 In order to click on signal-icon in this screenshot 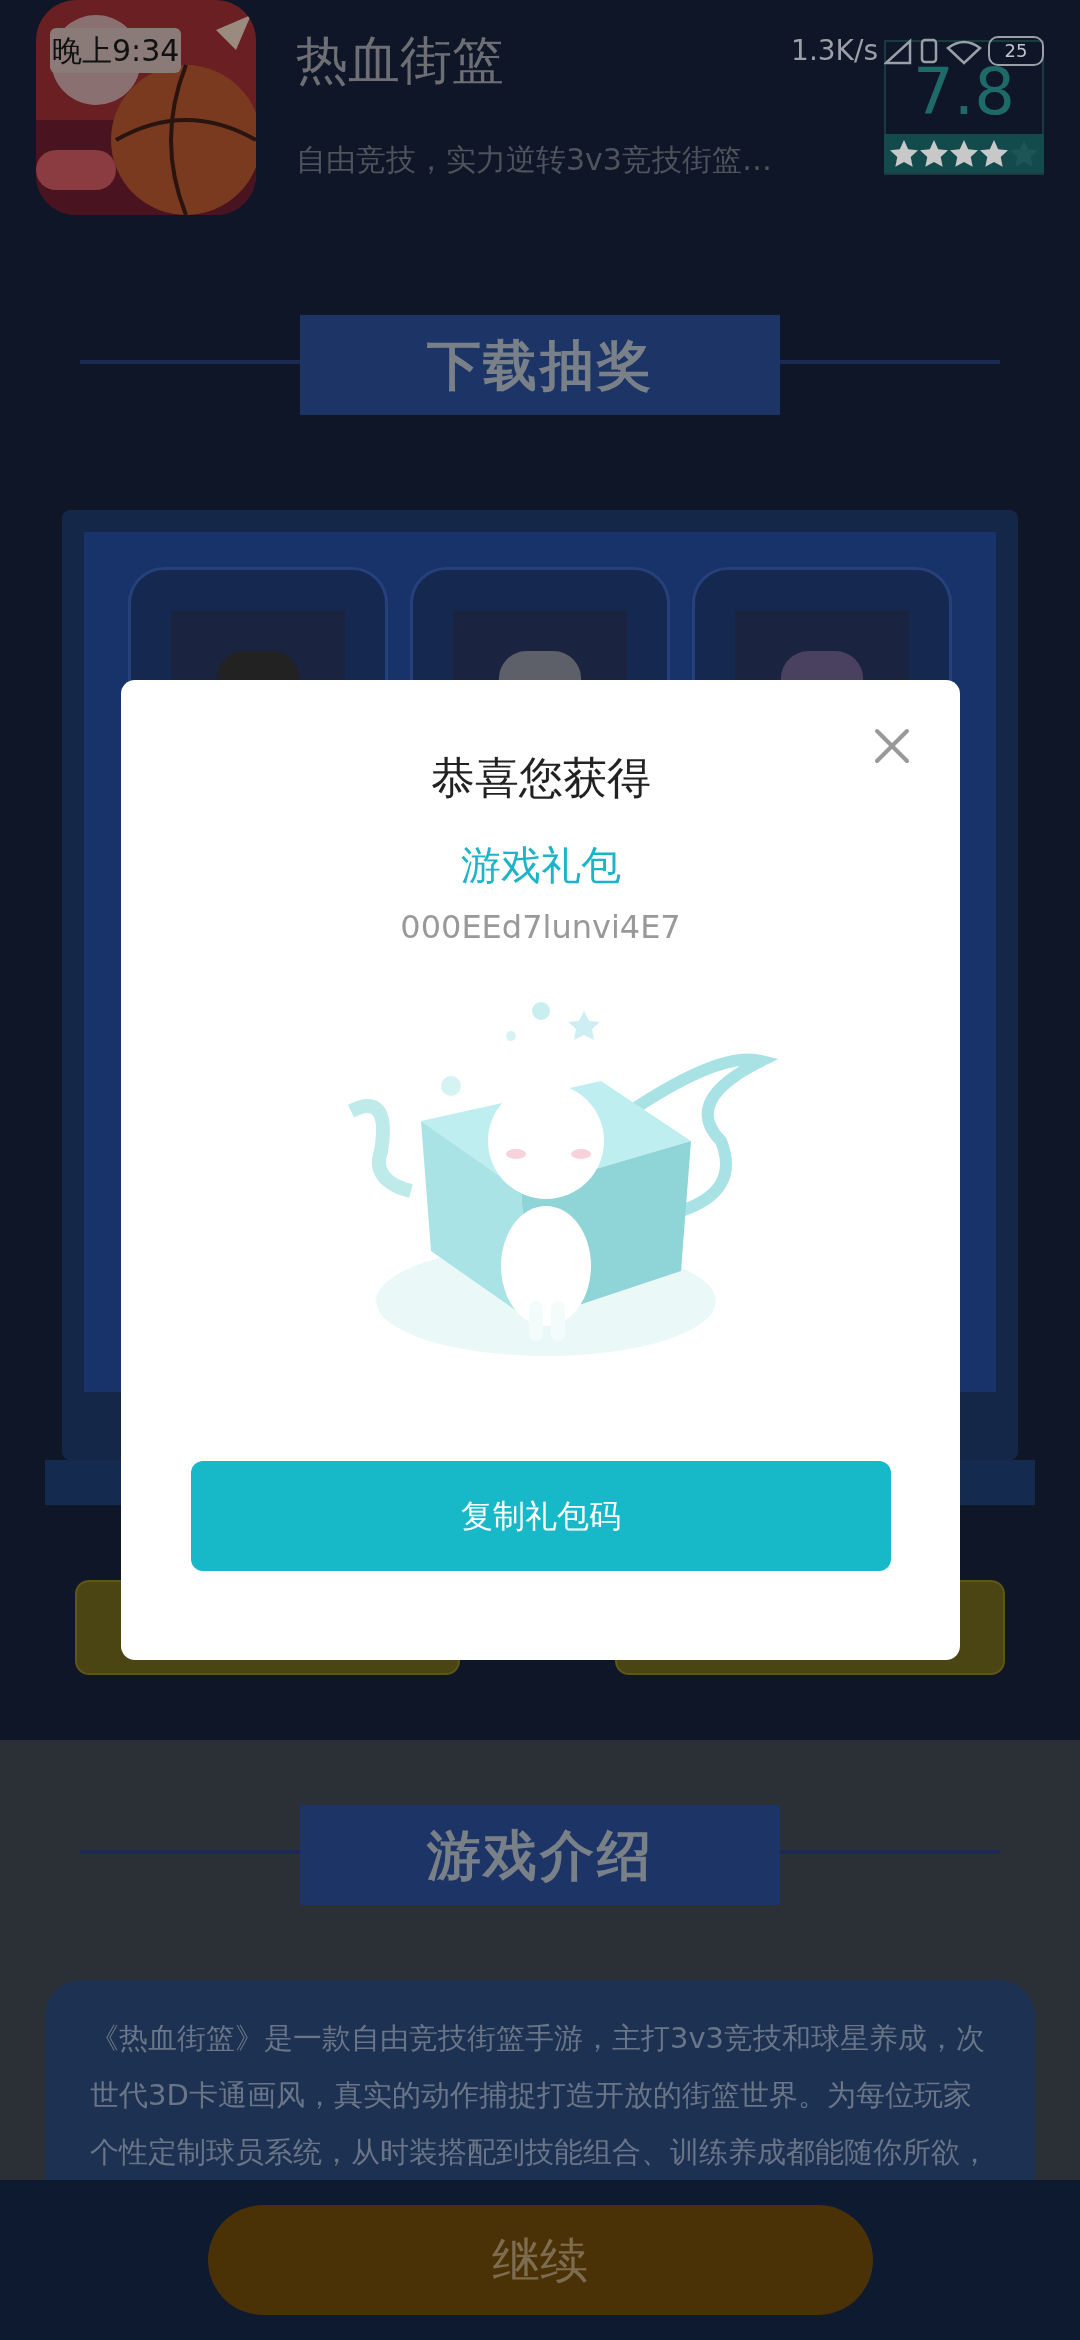, I will do `click(898, 50)`.